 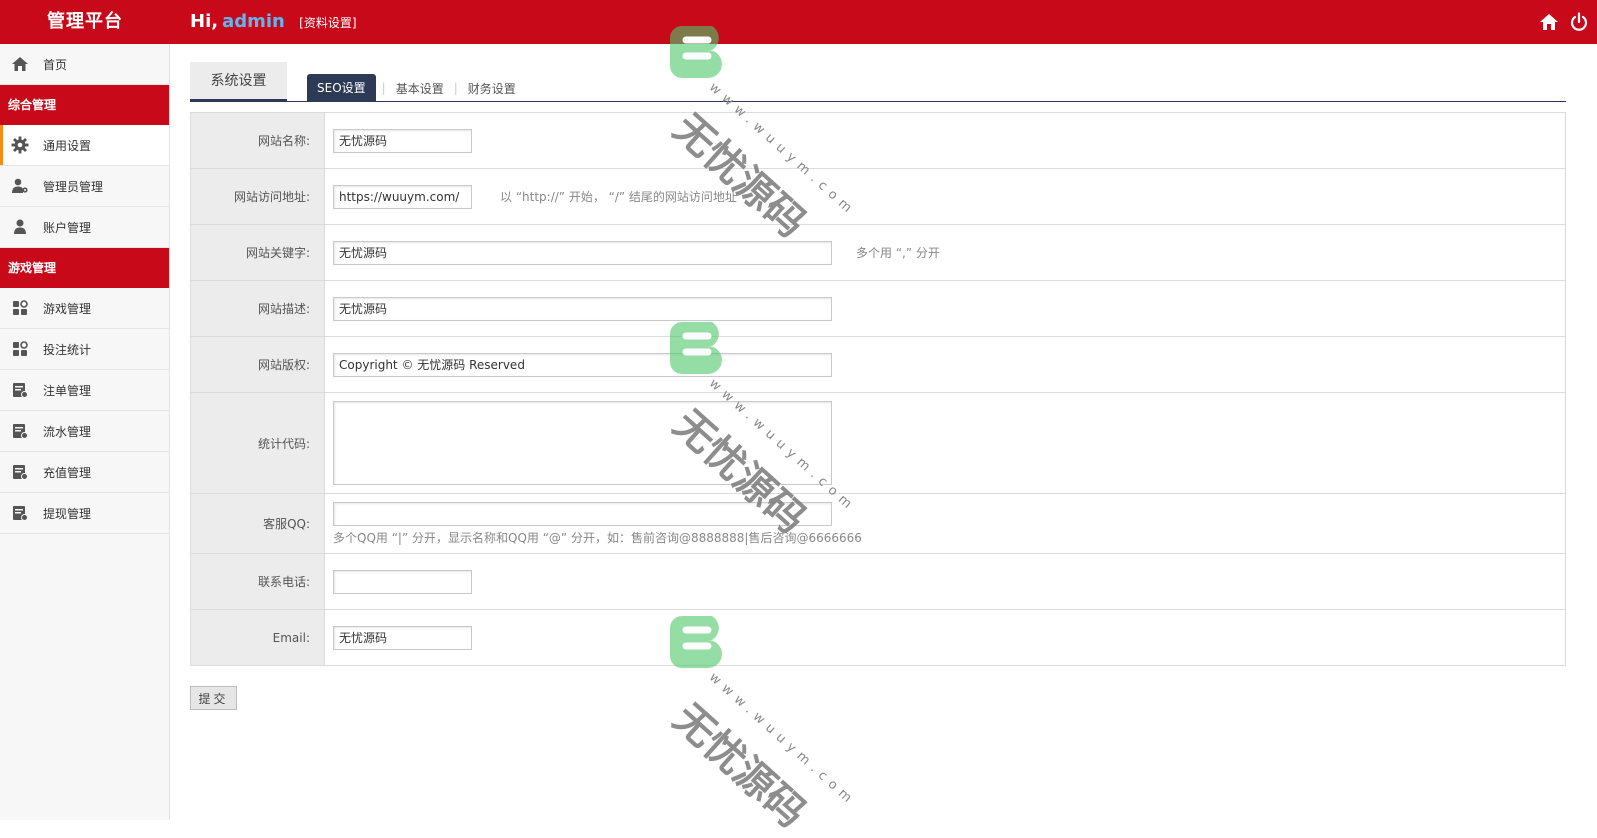 What do you see at coordinates (67, 349) in the screenshot?
I see `sidebar-item-label: 投注统计` at bounding box center [67, 349].